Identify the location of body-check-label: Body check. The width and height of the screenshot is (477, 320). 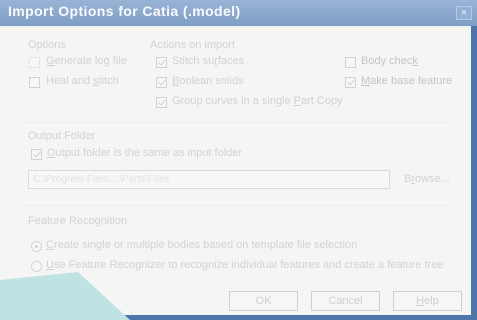
(389, 61).